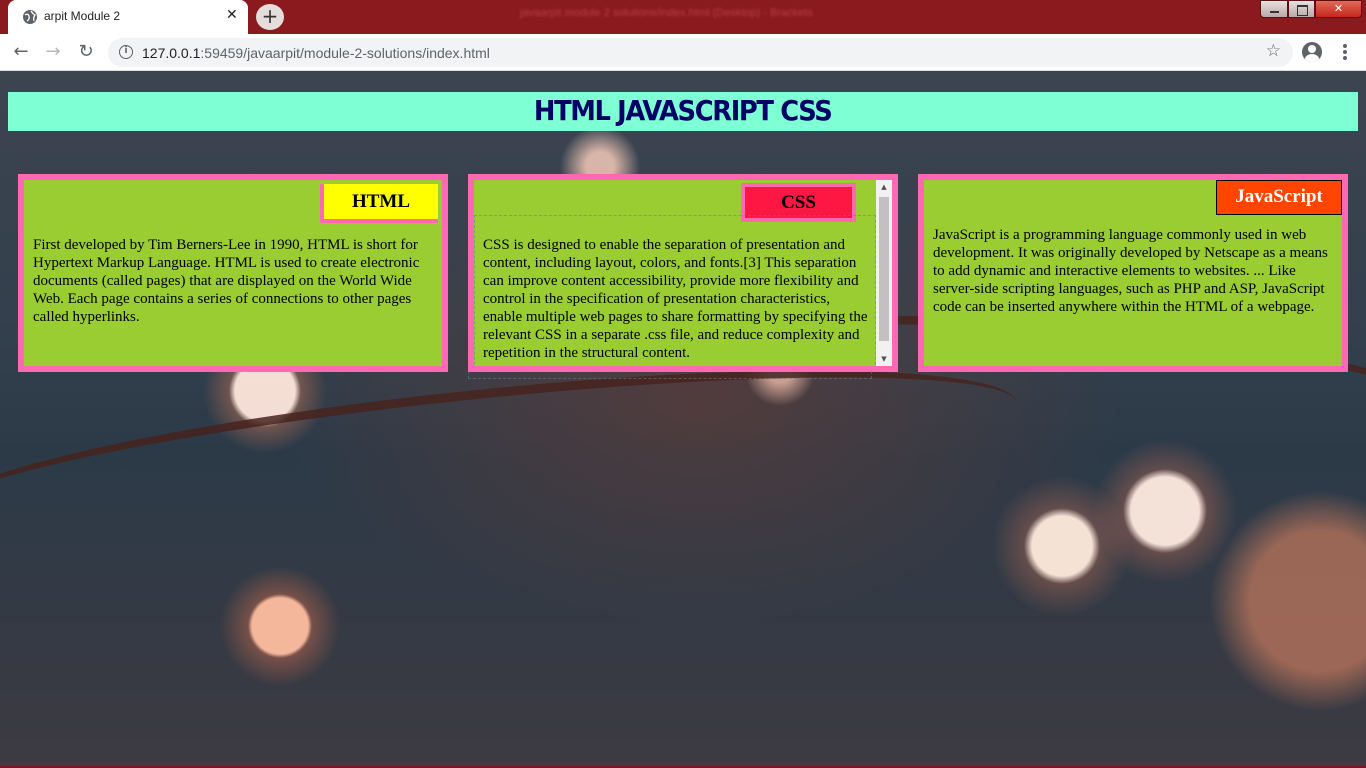  I want to click on scroll-up-icon: ▲, so click(884, 187).